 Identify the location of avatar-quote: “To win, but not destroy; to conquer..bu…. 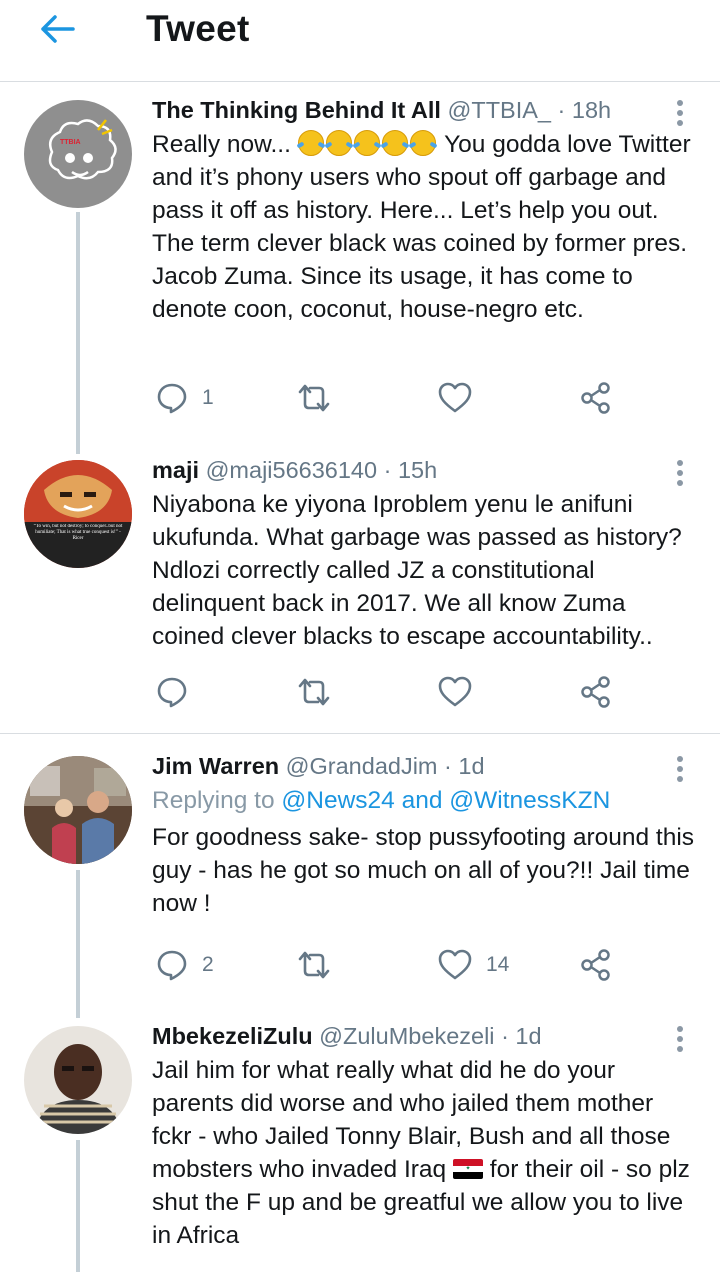
(78, 532).